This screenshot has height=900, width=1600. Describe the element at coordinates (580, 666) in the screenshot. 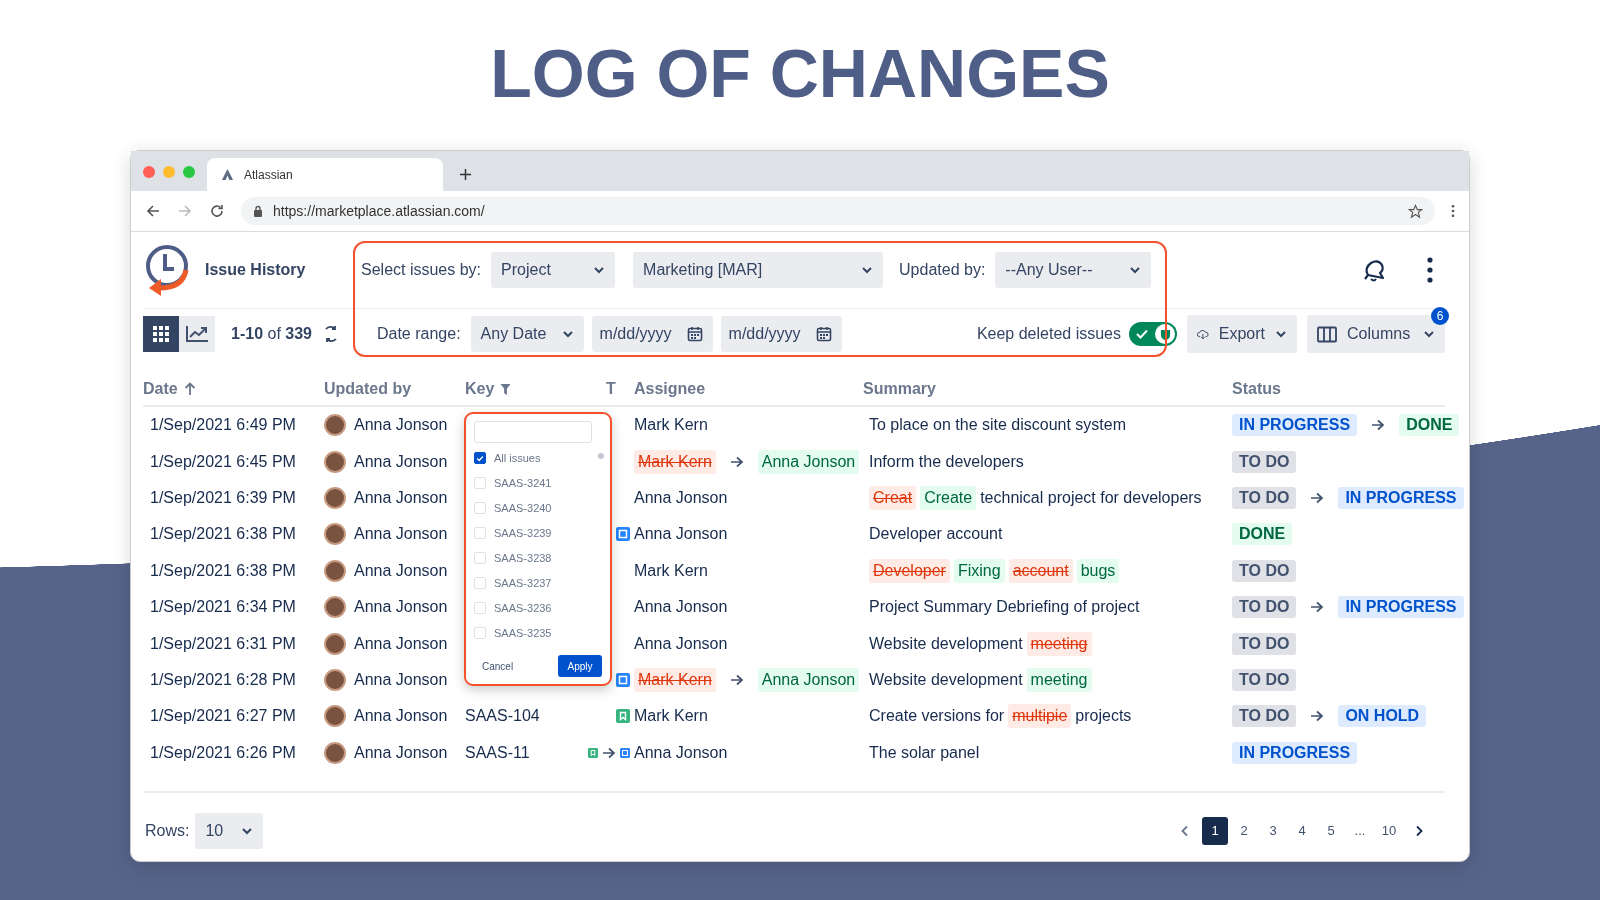

I see `apply-button: Apply` at that location.